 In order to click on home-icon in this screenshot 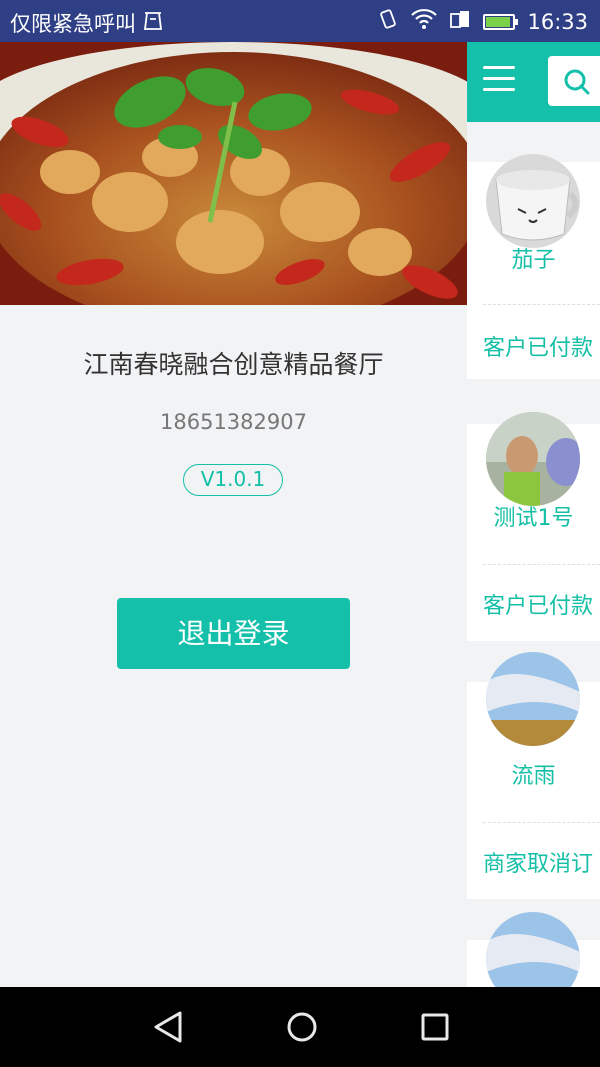, I will do `click(302, 1029)`.